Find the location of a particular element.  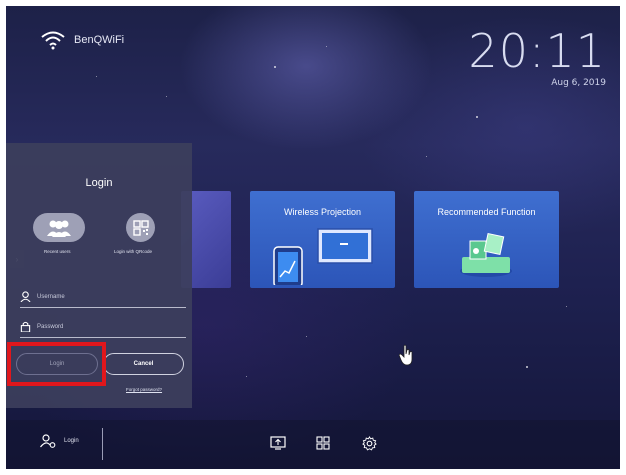

recommended-function-tile: Recommended Function is located at coordinates (486, 239).